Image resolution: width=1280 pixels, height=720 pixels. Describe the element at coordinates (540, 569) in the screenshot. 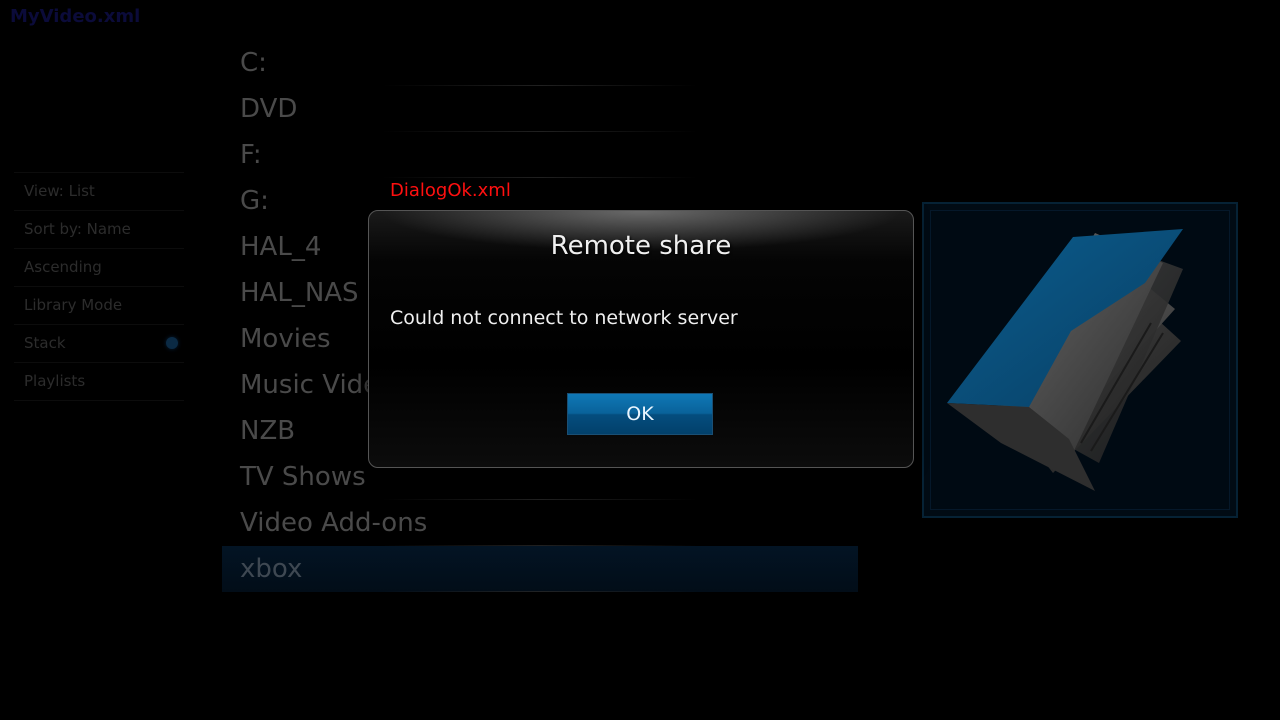

I see `list-item-selected: xbox` at that location.